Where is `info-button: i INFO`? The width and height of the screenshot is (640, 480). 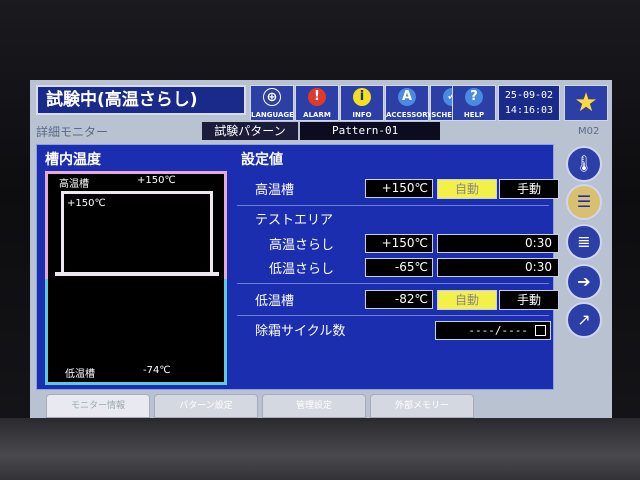
info-button: i INFO is located at coordinates (362, 103).